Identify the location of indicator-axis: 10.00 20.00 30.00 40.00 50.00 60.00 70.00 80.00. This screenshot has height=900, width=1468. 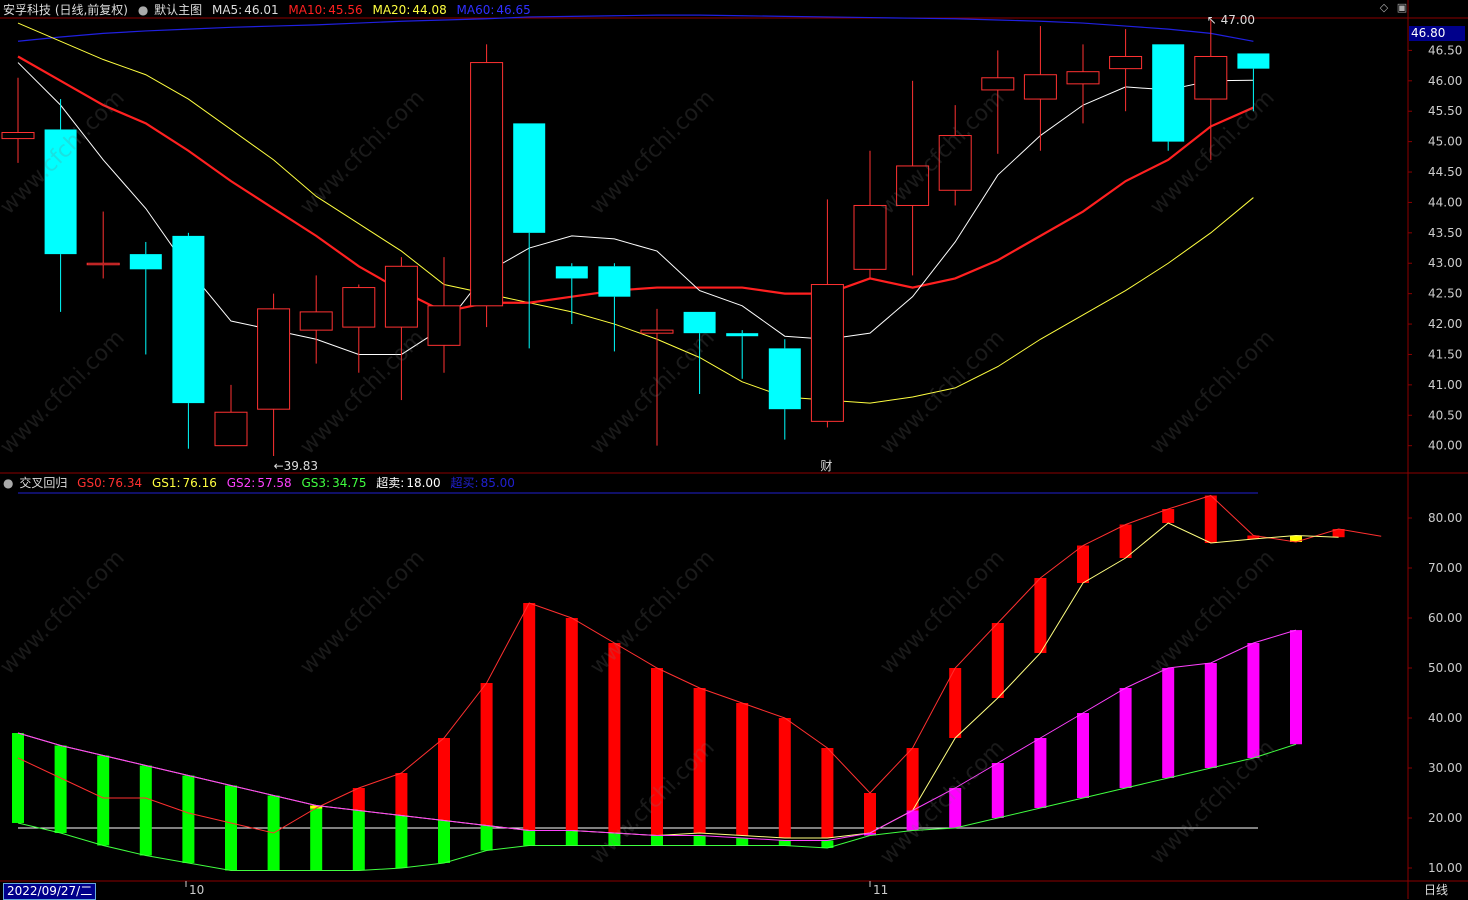
(1435, 693).